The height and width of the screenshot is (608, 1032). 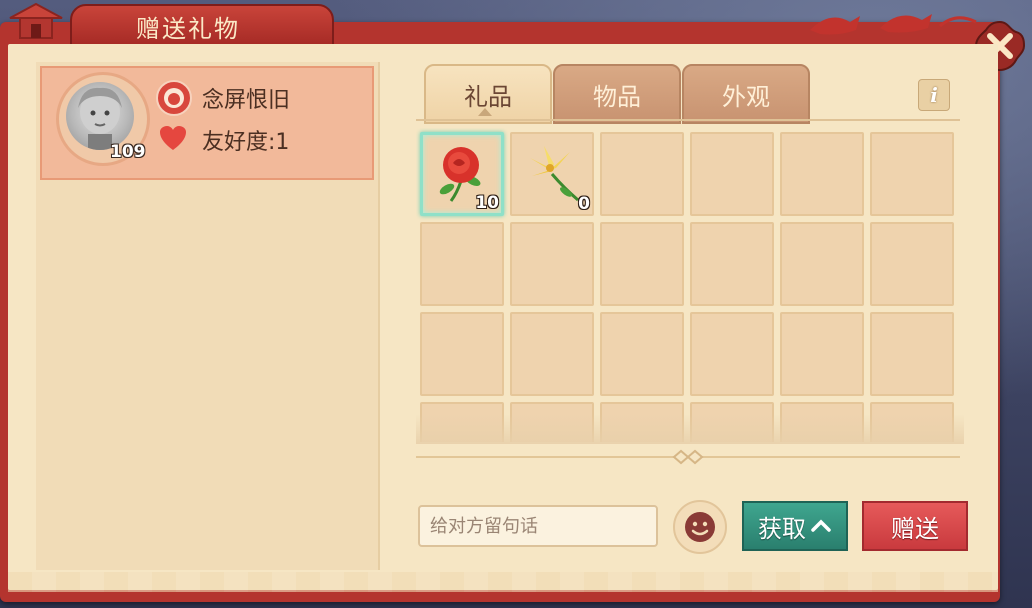 I want to click on chevron-up-icon, so click(x=821, y=525).